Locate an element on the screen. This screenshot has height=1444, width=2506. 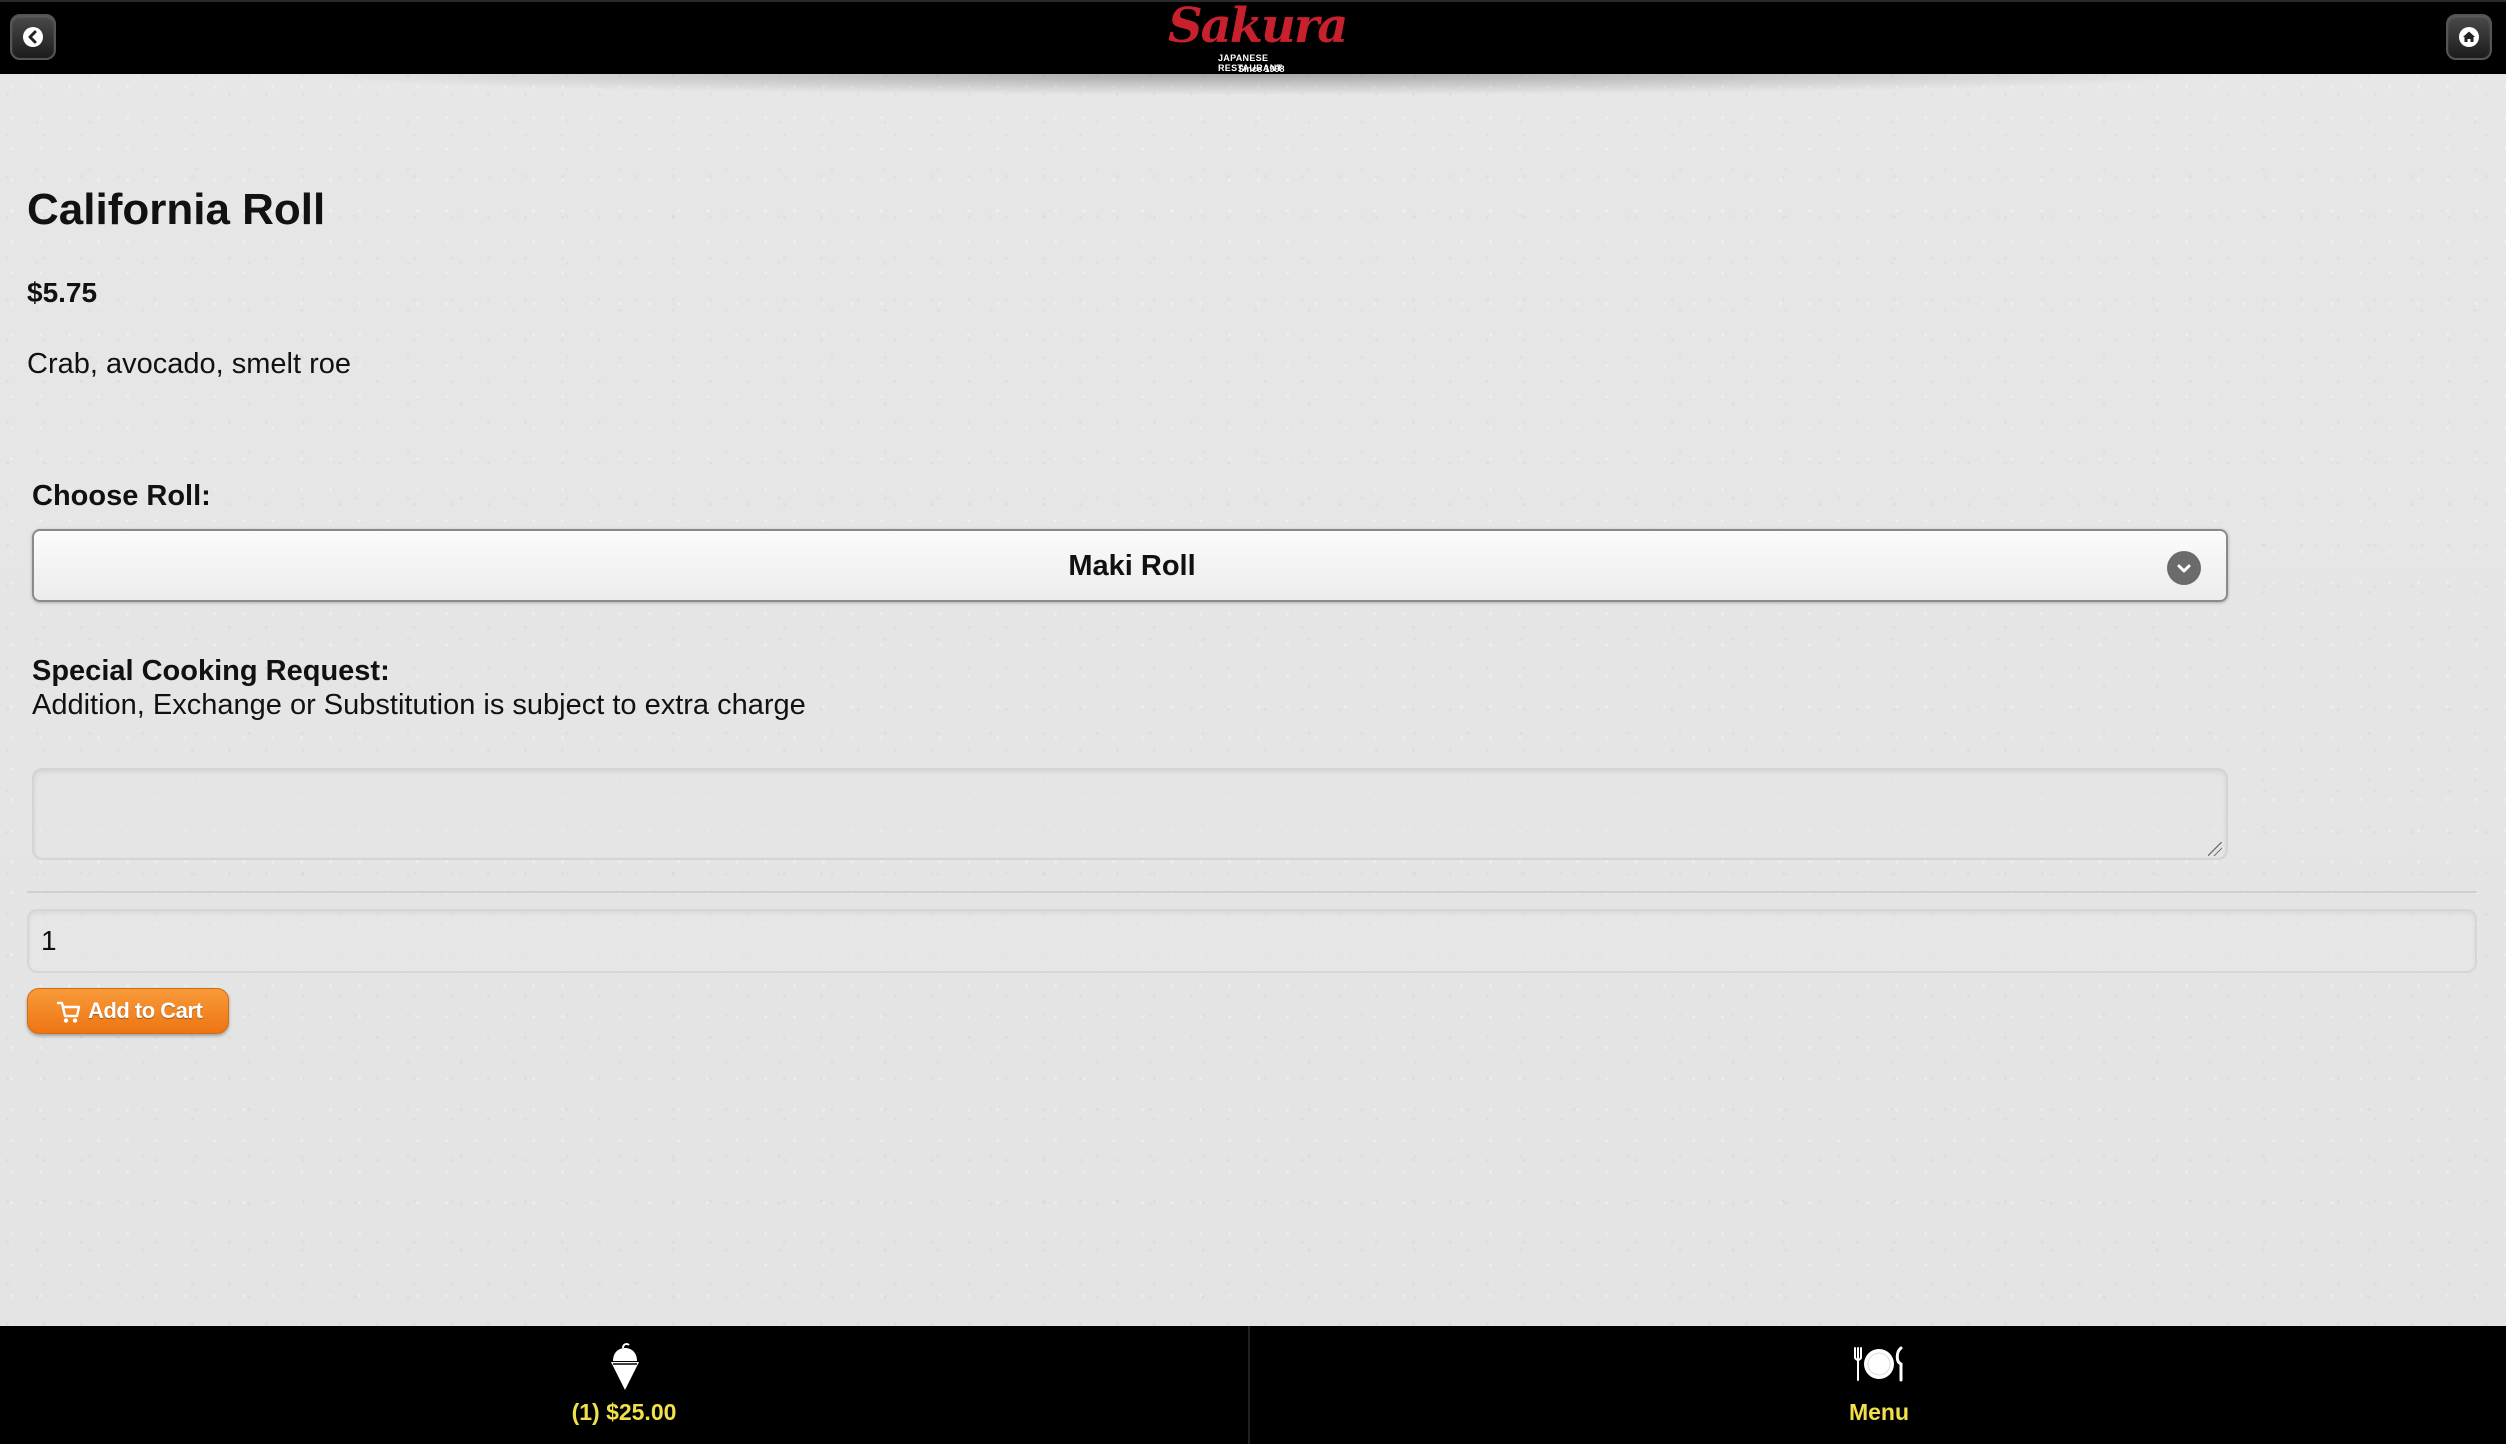
ice-cream-icon is located at coordinates (625, 1366).